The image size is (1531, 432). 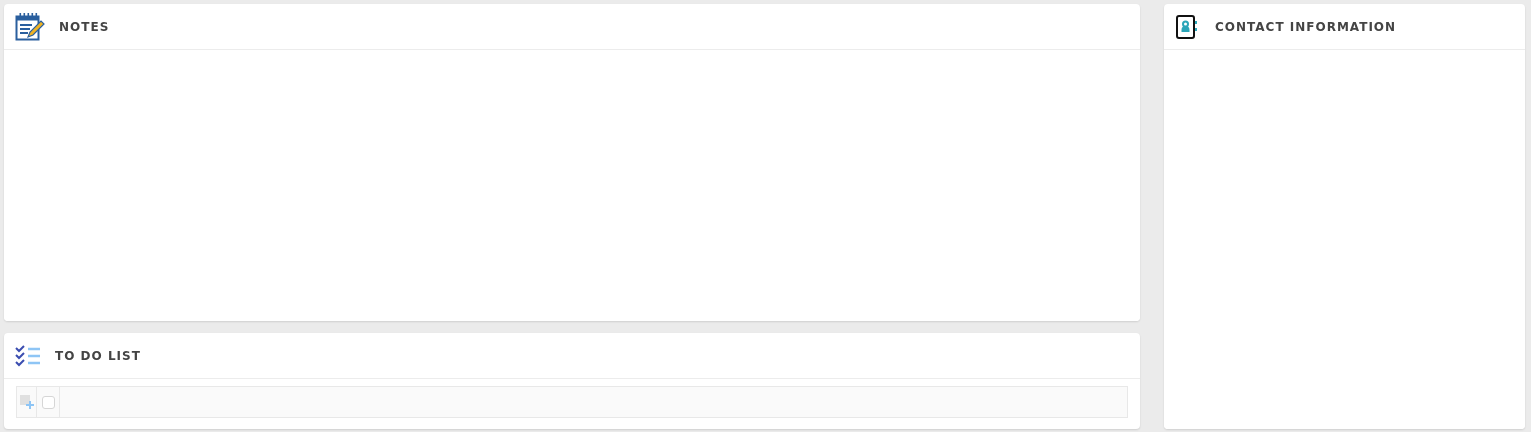 I want to click on add-item-button, so click(x=27, y=402).